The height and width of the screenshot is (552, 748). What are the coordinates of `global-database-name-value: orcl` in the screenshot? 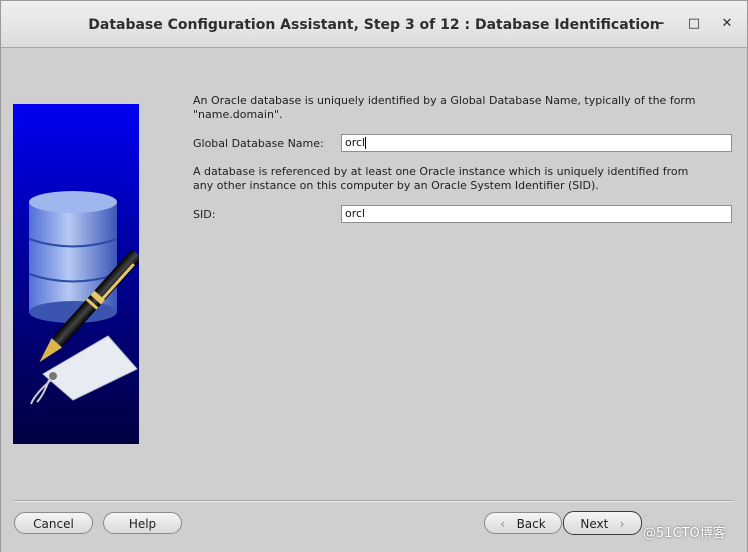 It's located at (355, 142).